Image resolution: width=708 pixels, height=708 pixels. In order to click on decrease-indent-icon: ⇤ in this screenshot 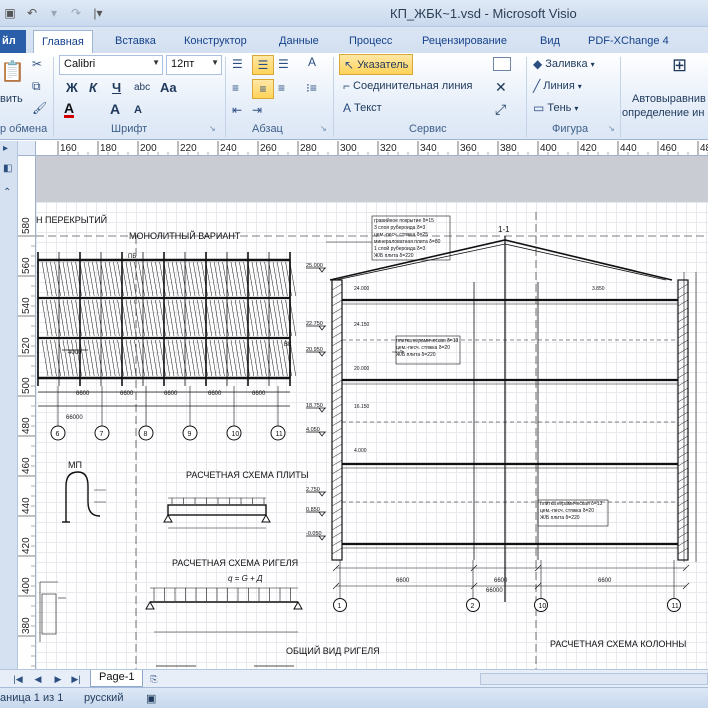, I will do `click(237, 110)`.